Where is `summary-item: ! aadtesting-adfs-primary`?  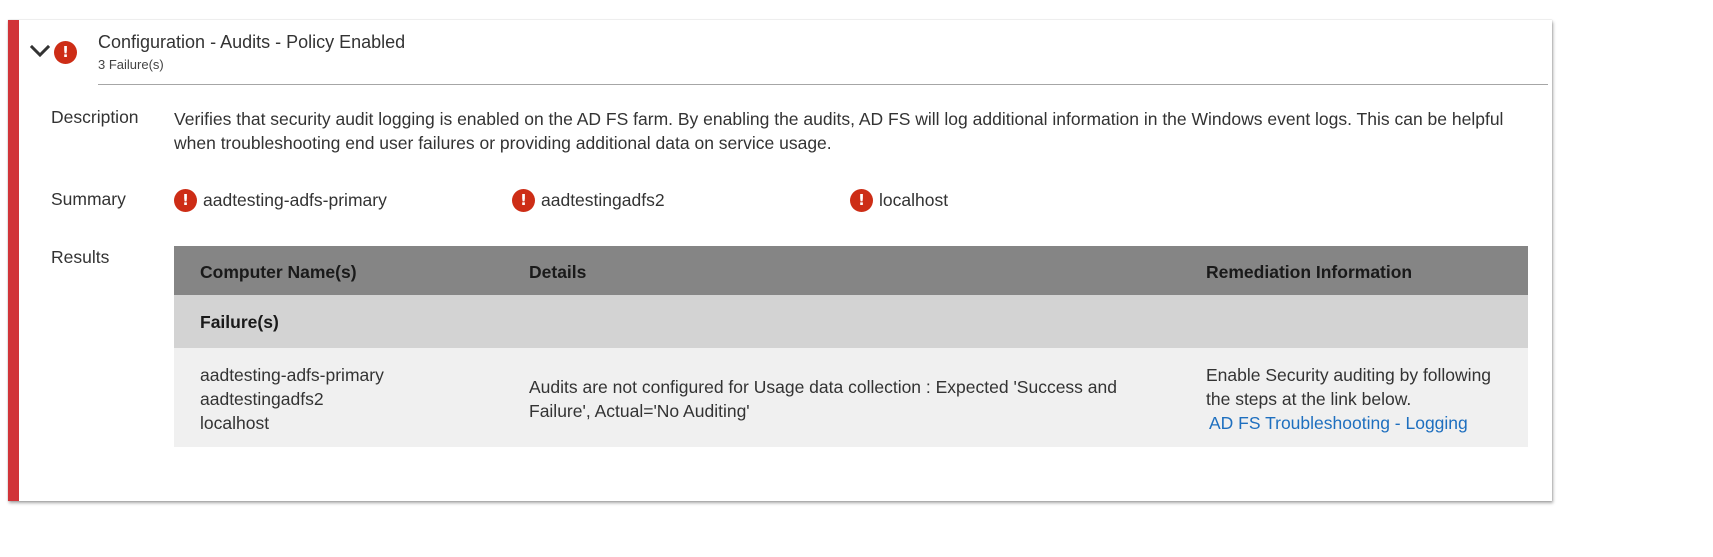 summary-item: ! aadtesting-adfs-primary is located at coordinates (280, 200).